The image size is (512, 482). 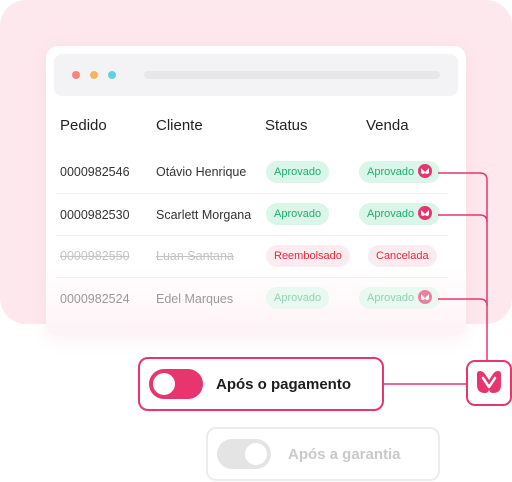 I want to click on brand-heart-logo-icon, so click(x=489, y=383).